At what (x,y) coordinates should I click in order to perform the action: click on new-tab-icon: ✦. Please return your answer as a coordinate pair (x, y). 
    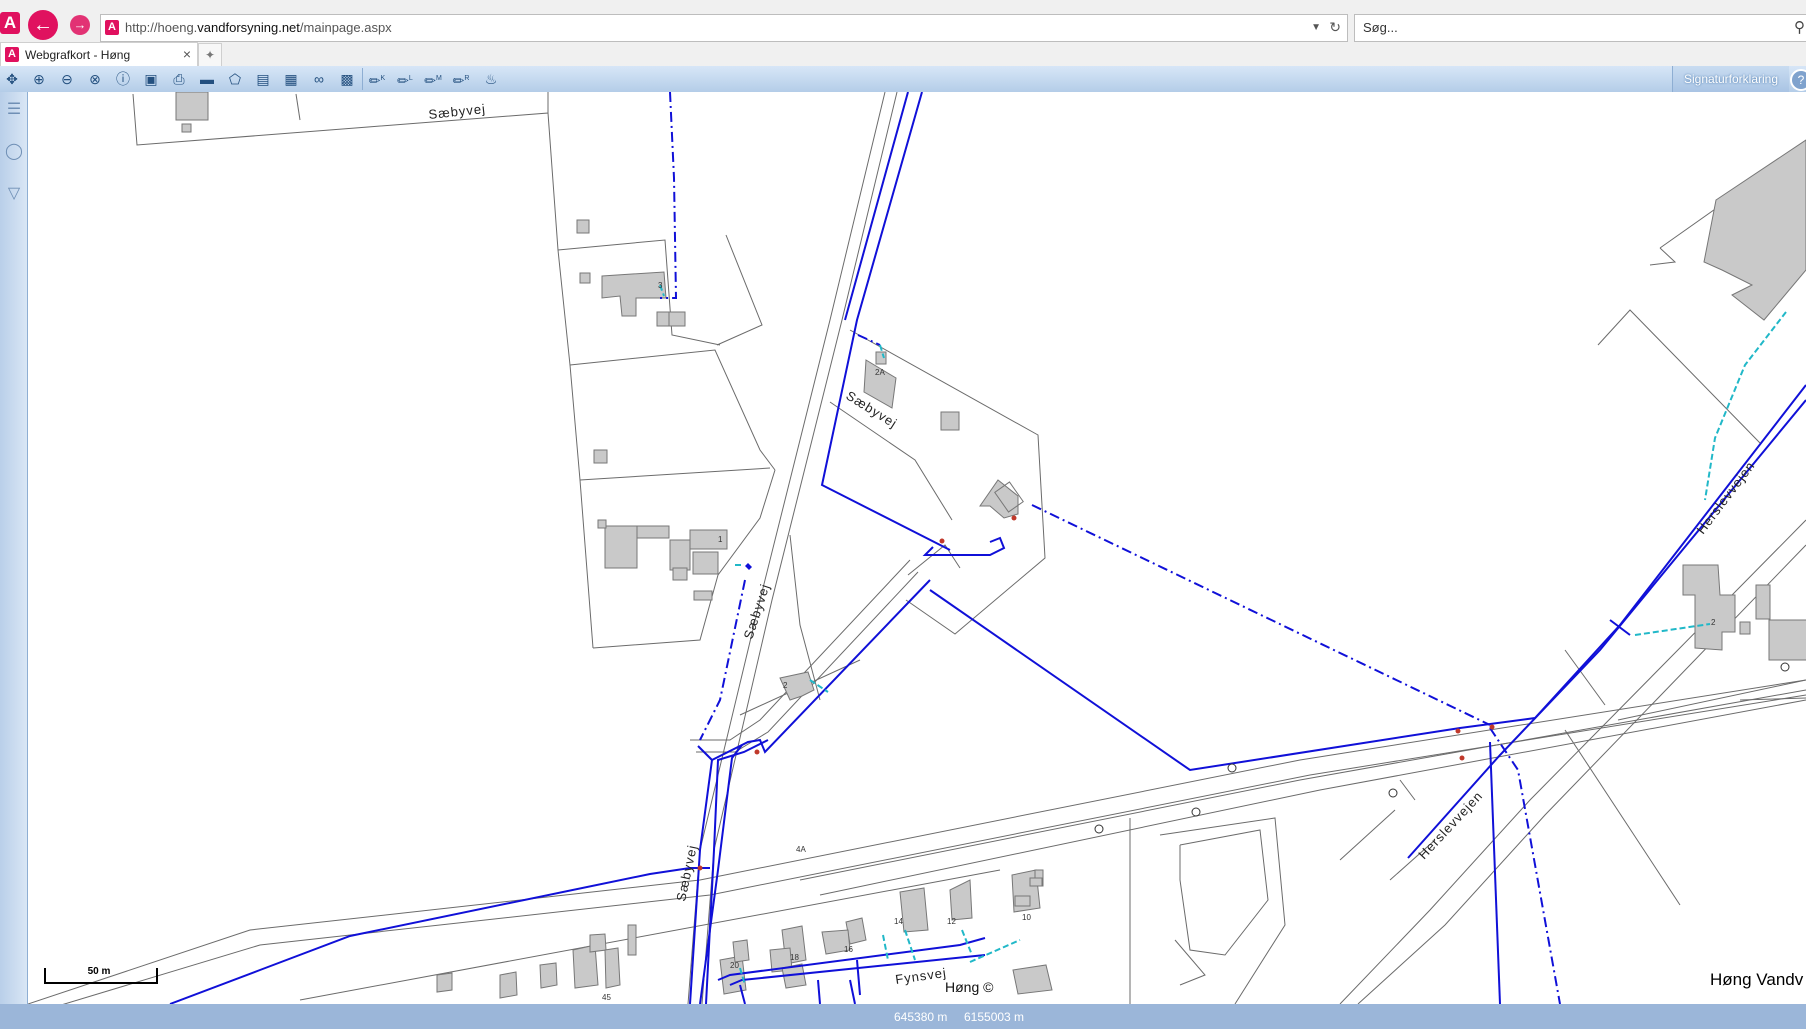
    Looking at the image, I should click on (210, 55).